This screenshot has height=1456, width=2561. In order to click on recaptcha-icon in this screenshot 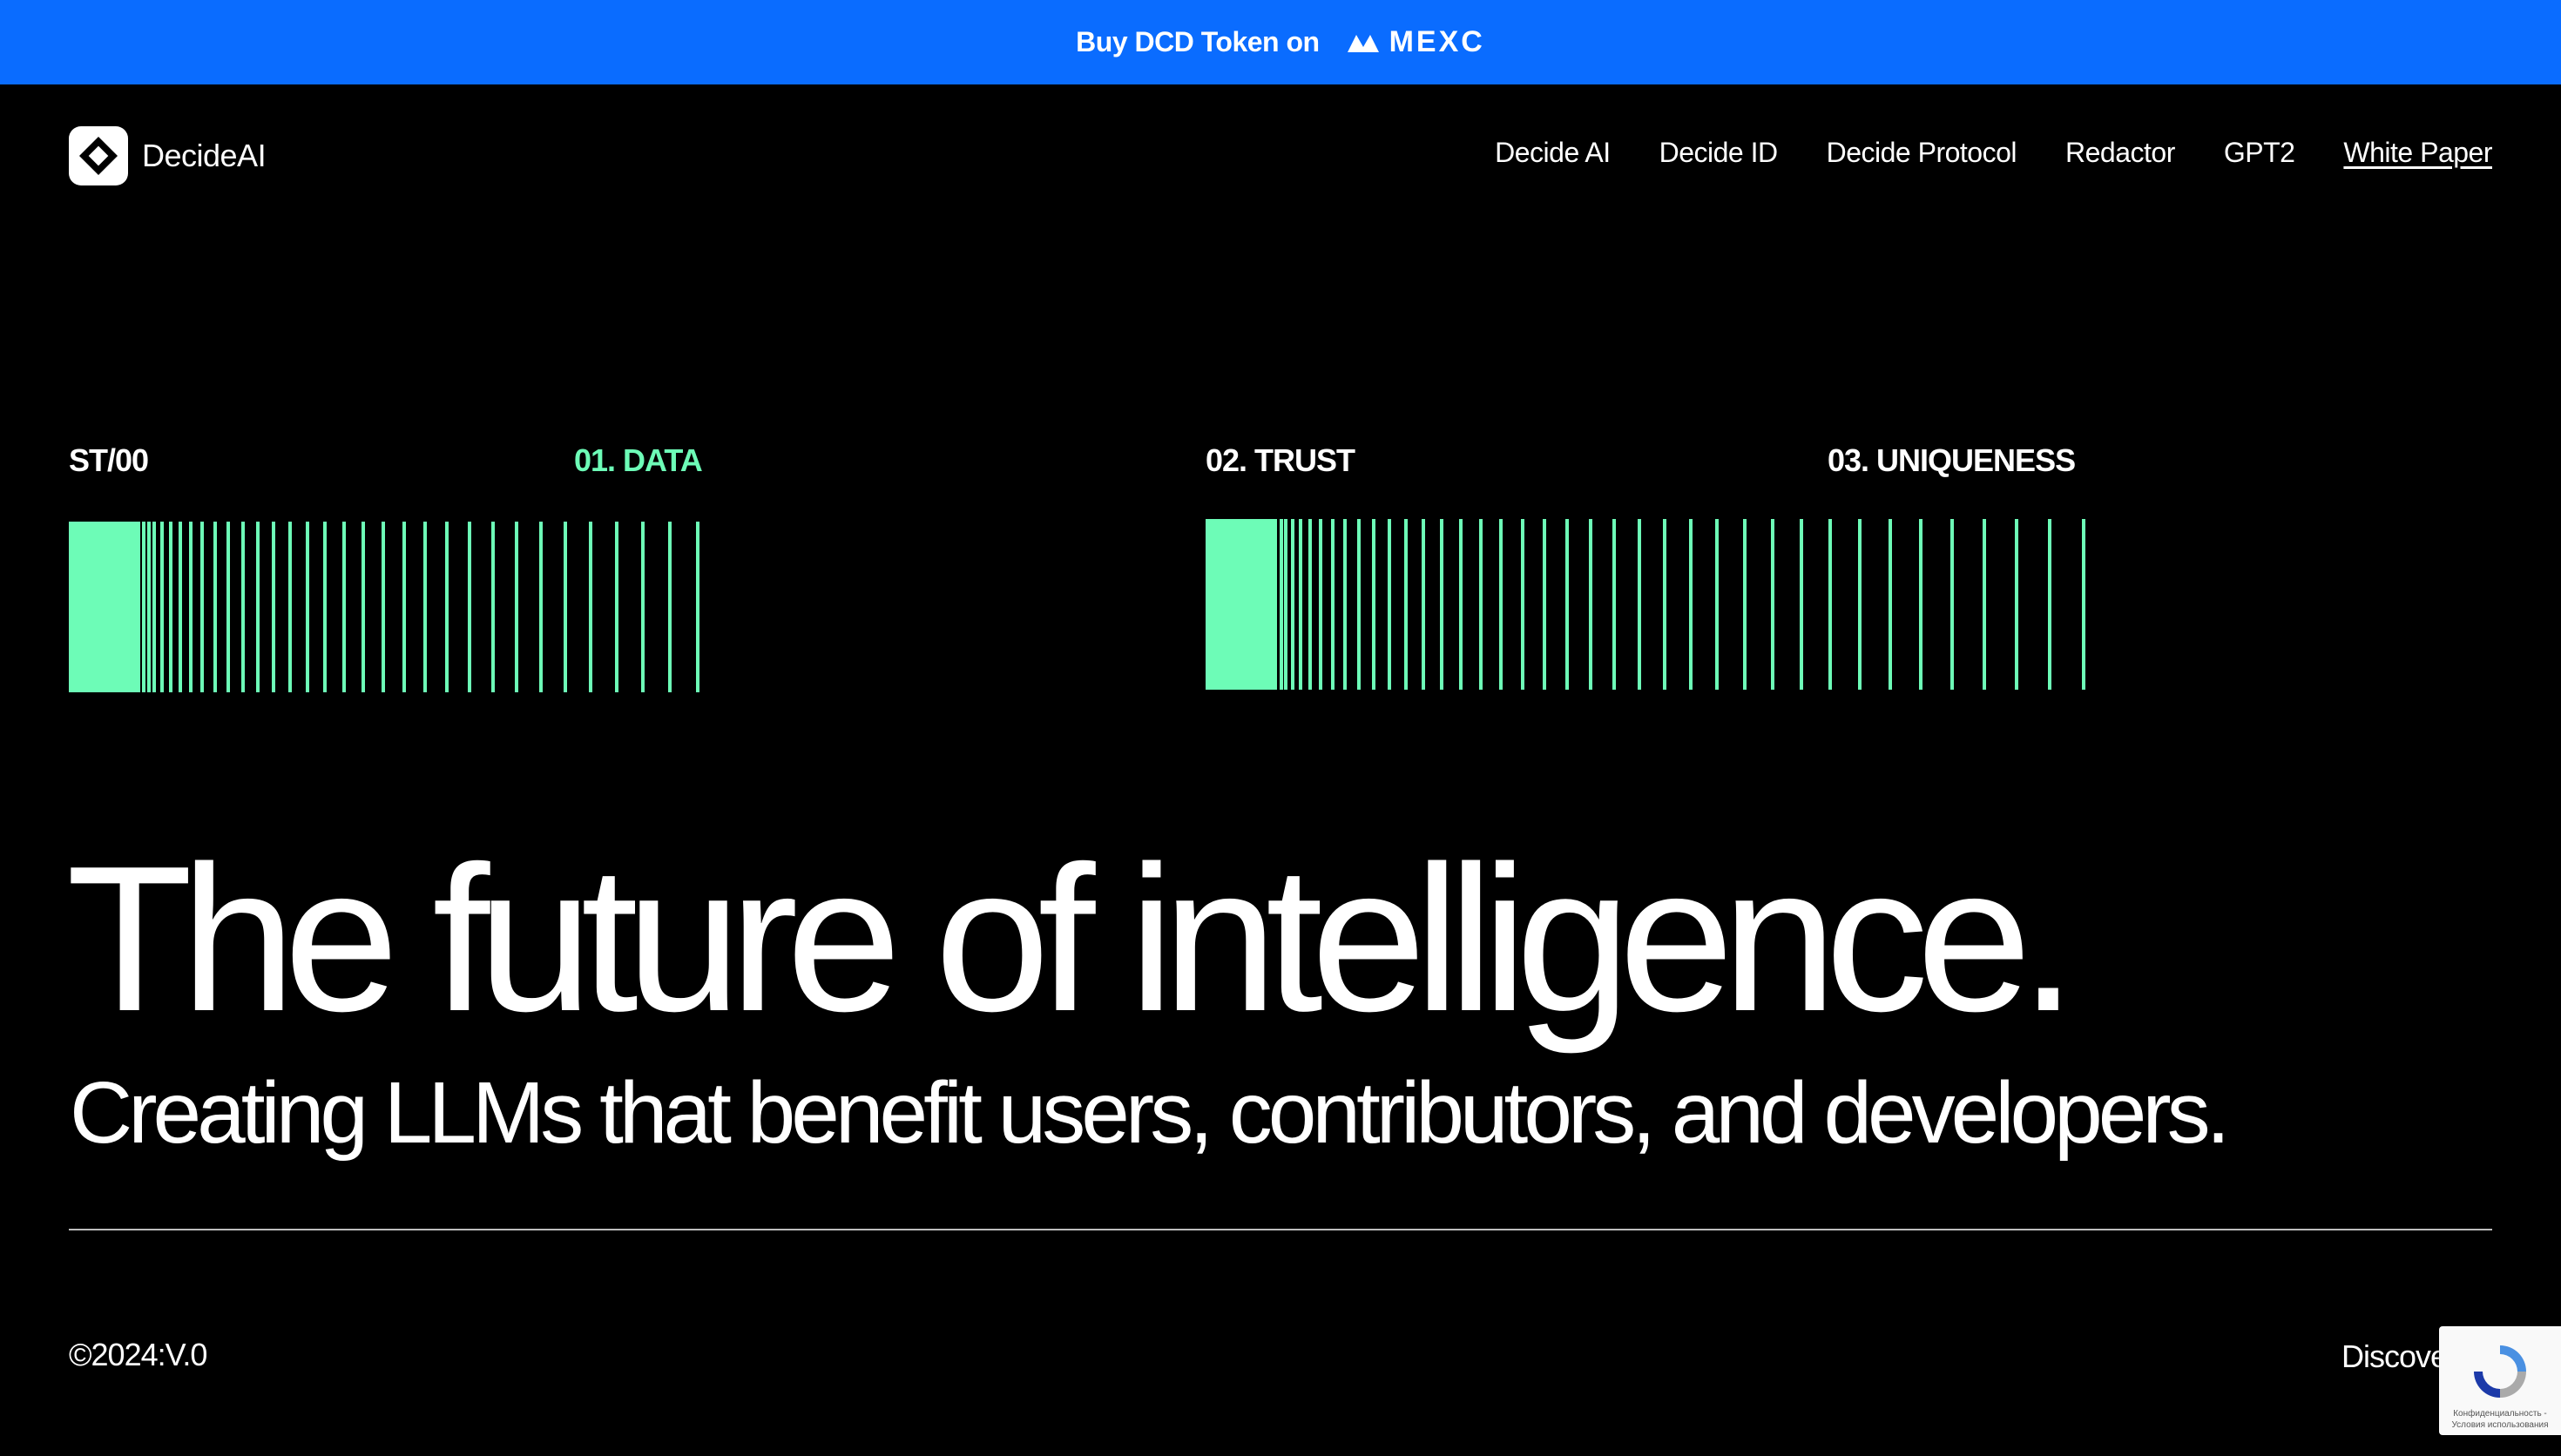, I will do `click(2500, 1371)`.